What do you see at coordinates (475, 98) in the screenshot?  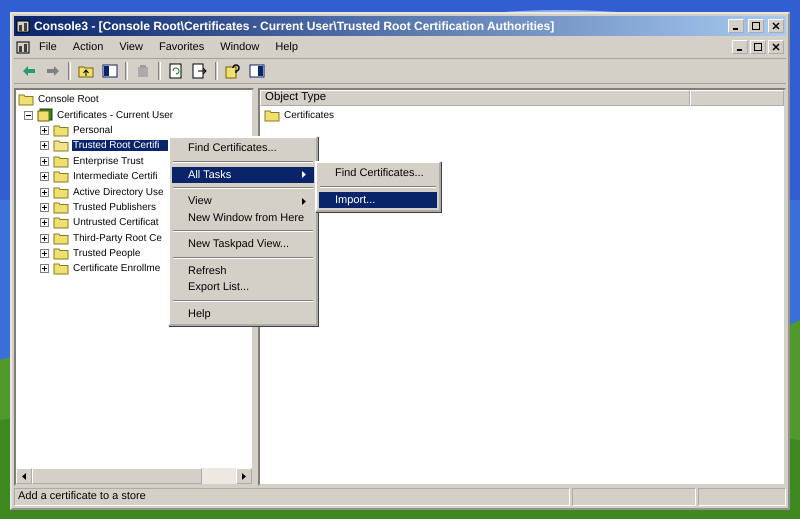 I see `column-header: Object Type` at bounding box center [475, 98].